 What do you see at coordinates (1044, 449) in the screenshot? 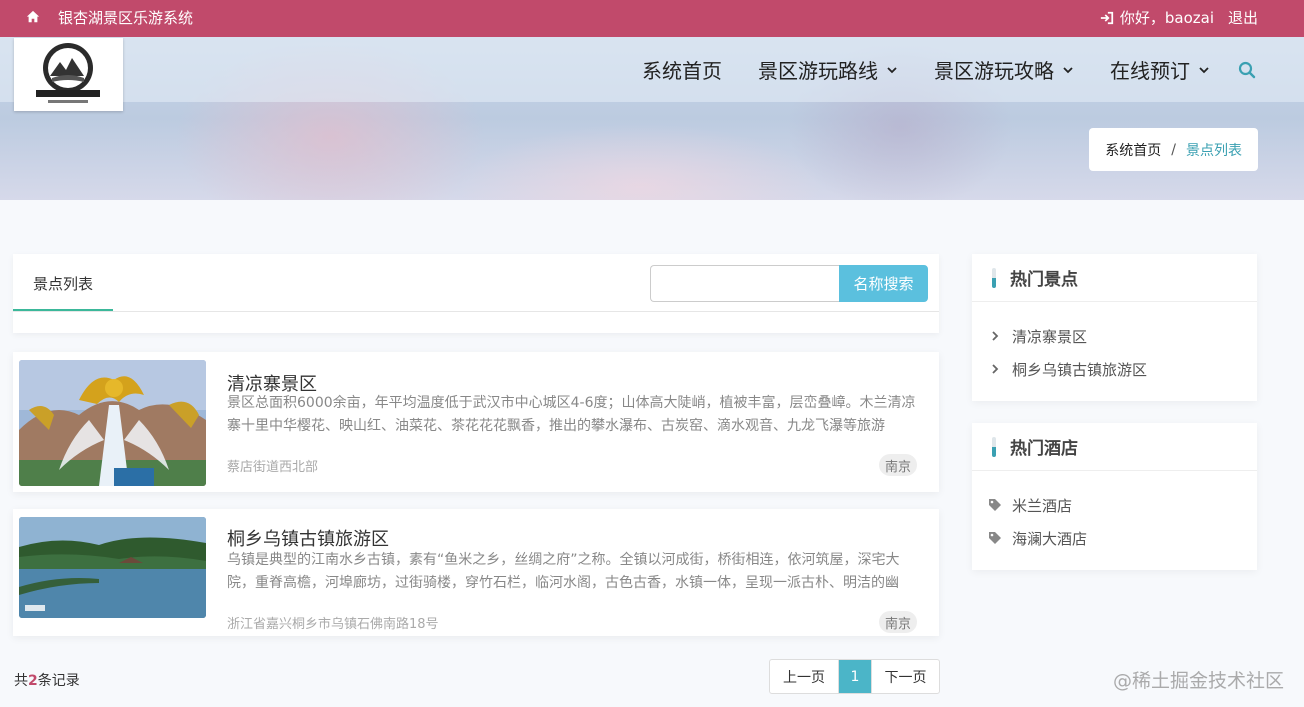
I see `panel-title: 热门酒店` at bounding box center [1044, 449].